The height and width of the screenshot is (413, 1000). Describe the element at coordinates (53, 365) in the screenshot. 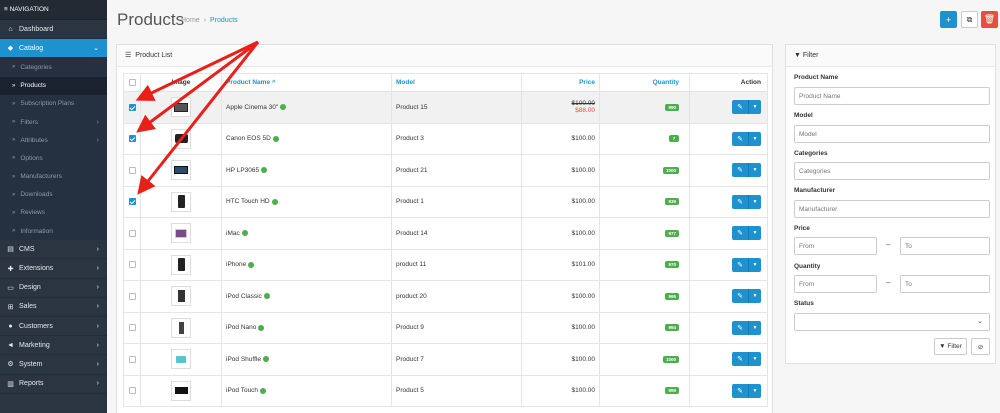

I see `sidebar-item-system: ⚙ System ›` at that location.